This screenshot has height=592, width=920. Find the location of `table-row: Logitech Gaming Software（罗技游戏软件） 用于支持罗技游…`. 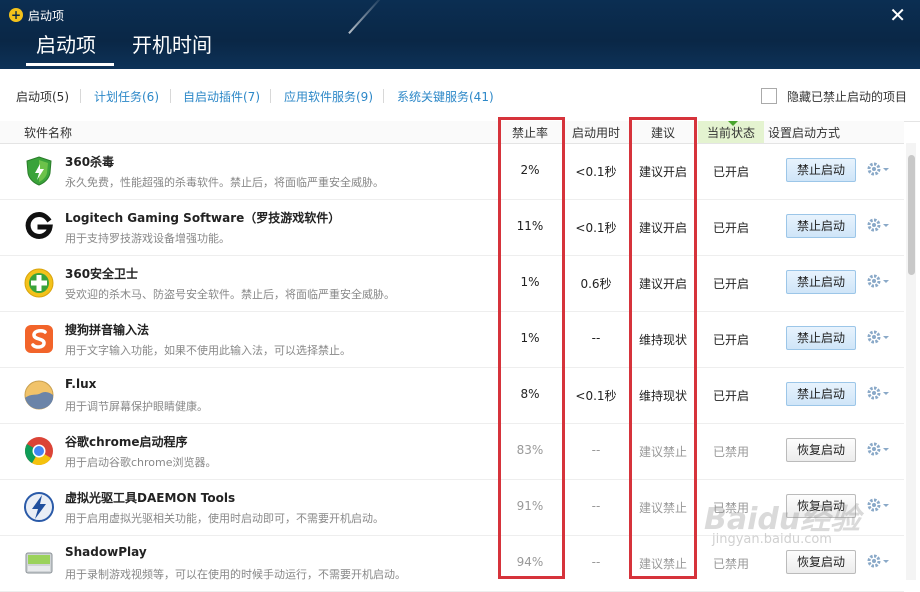

table-row: Logitech Gaming Software（罗技游戏软件） 用于支持罗技游… is located at coordinates (452, 227).